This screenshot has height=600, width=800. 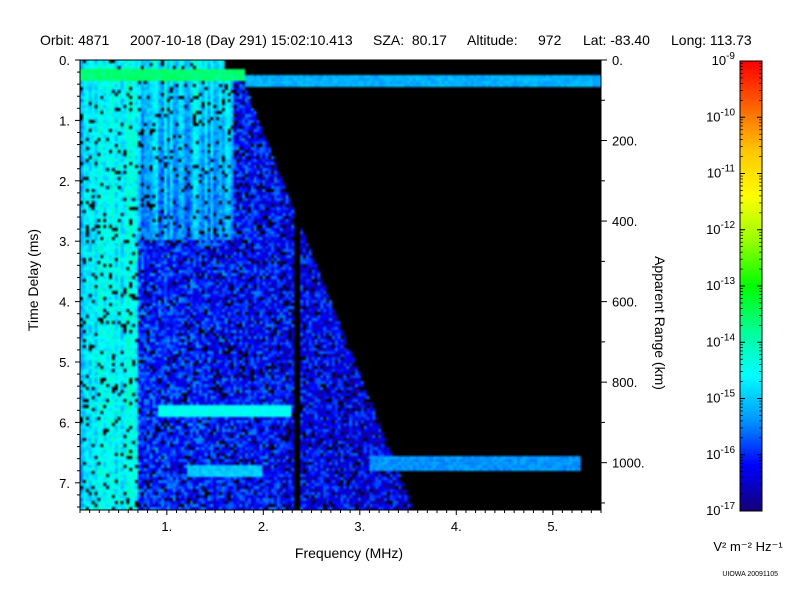 What do you see at coordinates (64, 181) in the screenshot?
I see `y-tick-label: 2.` at bounding box center [64, 181].